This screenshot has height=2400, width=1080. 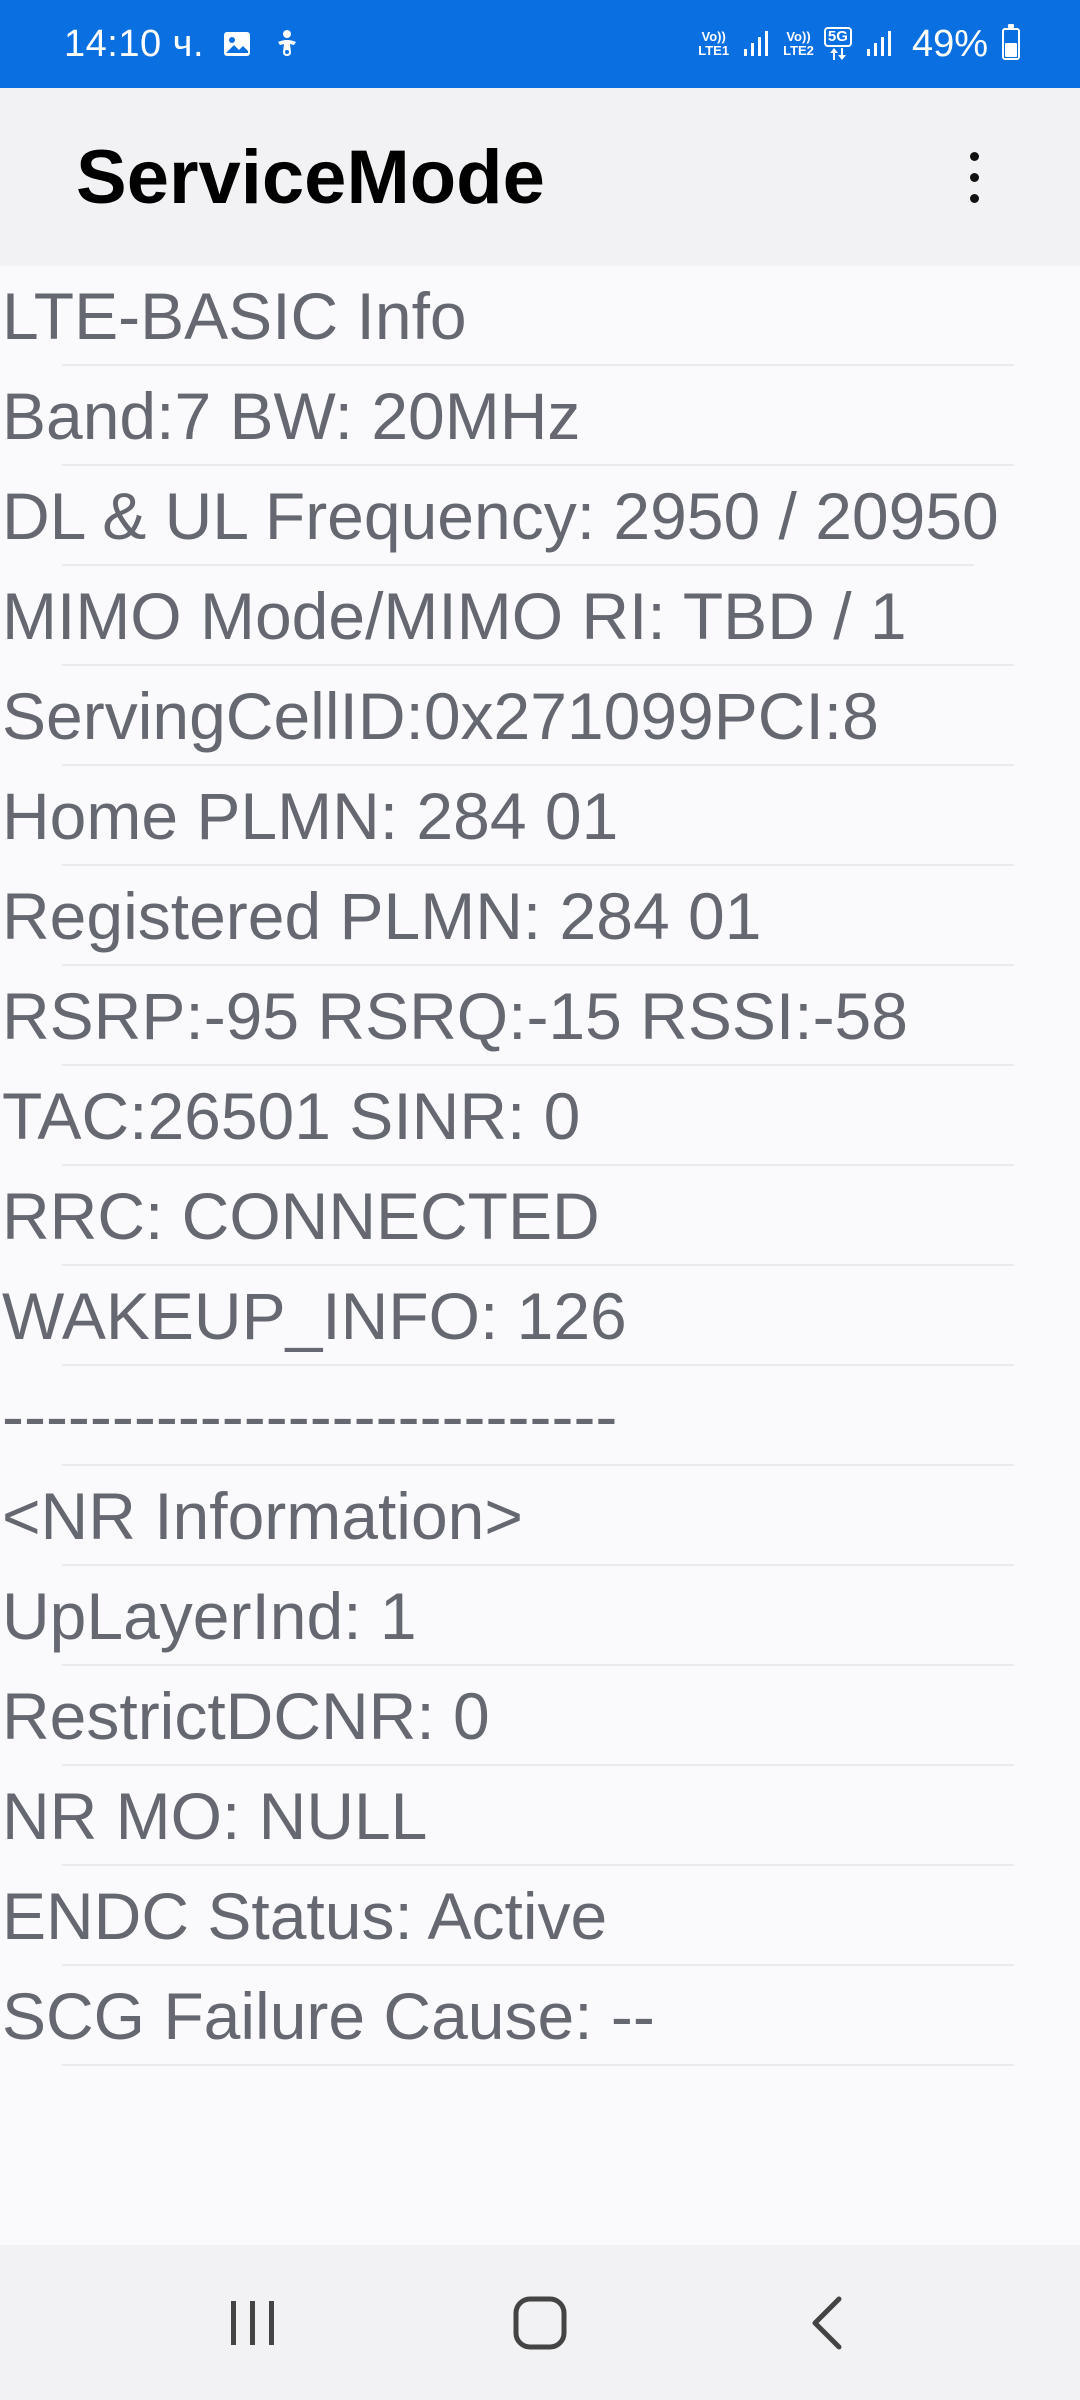 I want to click on sim2-lte-label: LTE2, so click(x=798, y=50).